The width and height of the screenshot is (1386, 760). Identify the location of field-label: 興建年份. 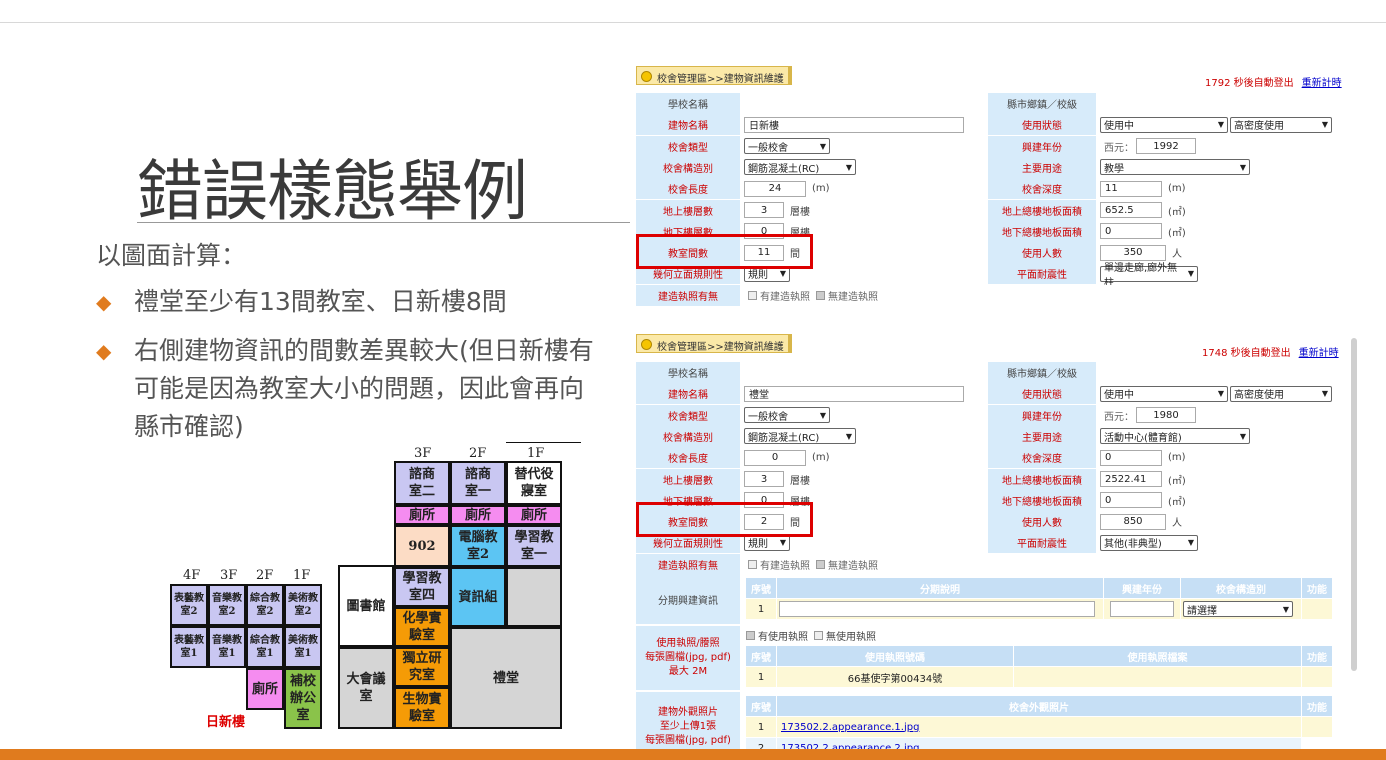
(1042, 415).